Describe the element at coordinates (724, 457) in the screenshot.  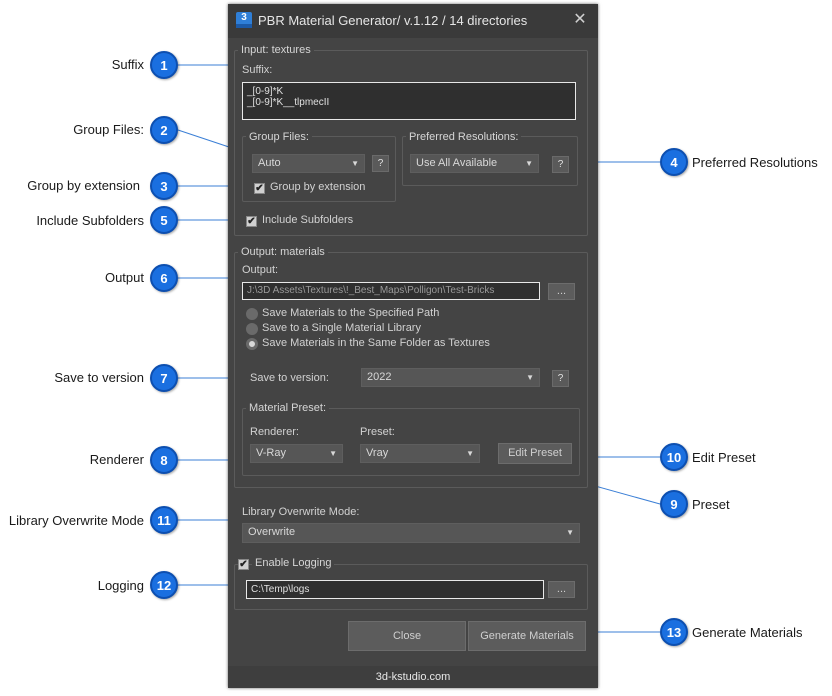
I see `callout-label-edit-preset: Edit Preset` at that location.